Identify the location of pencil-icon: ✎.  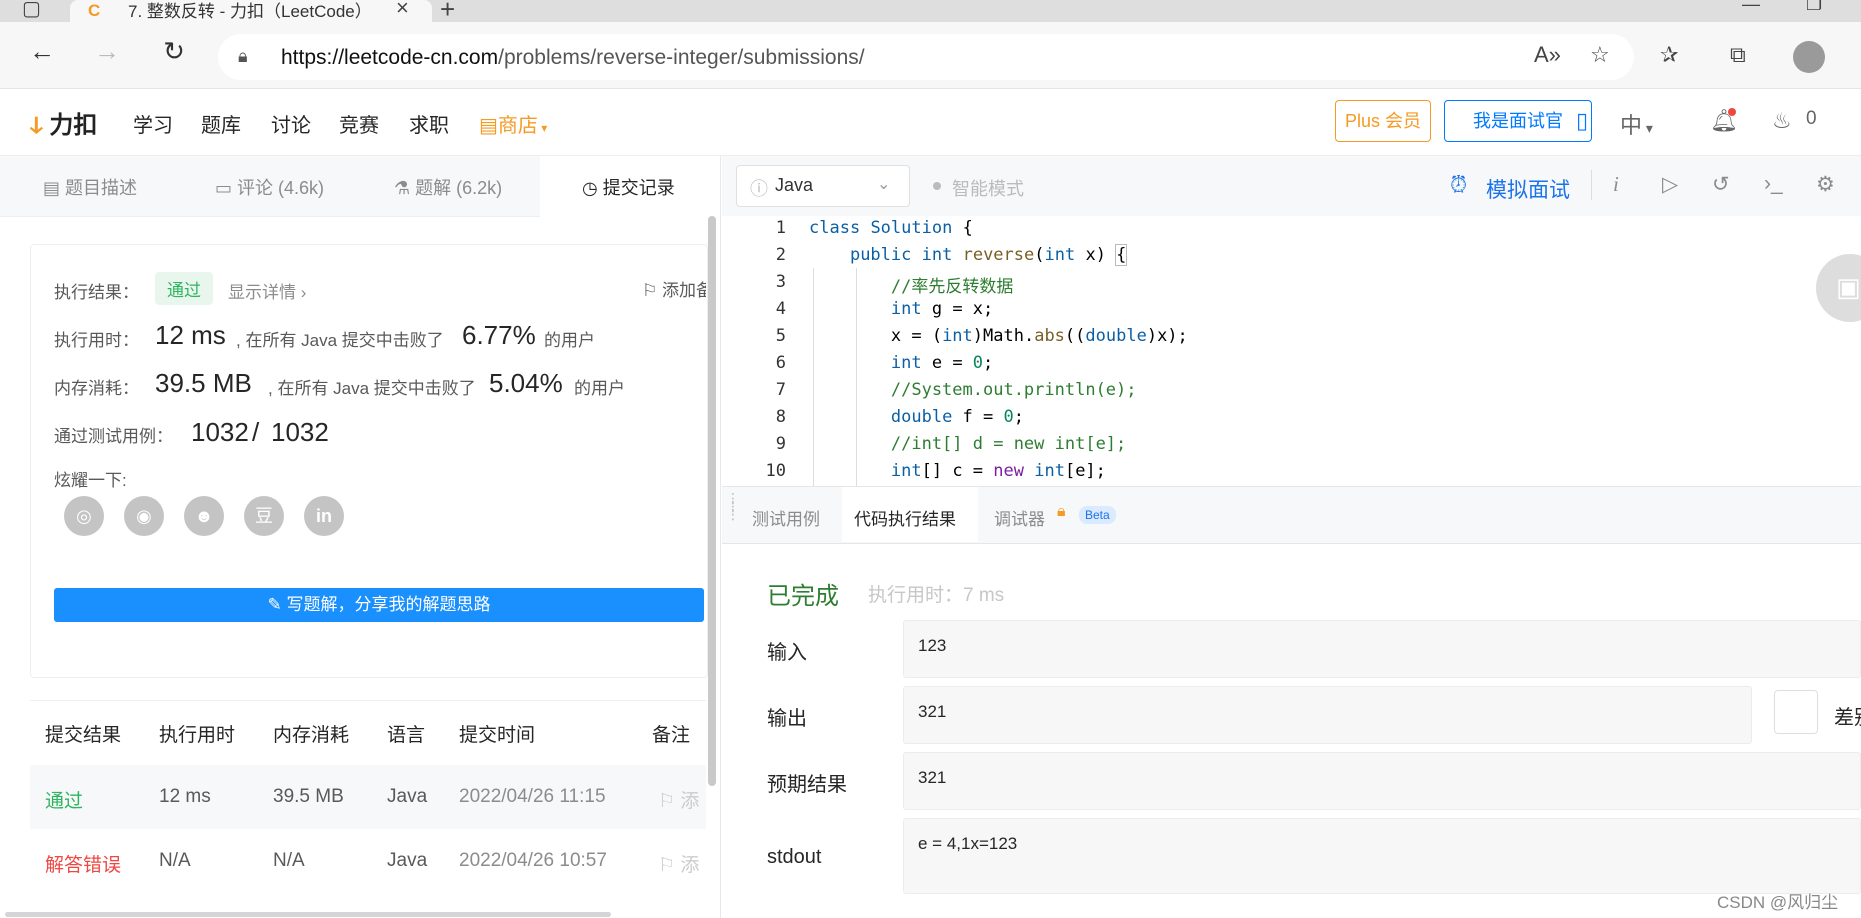
(277, 604).